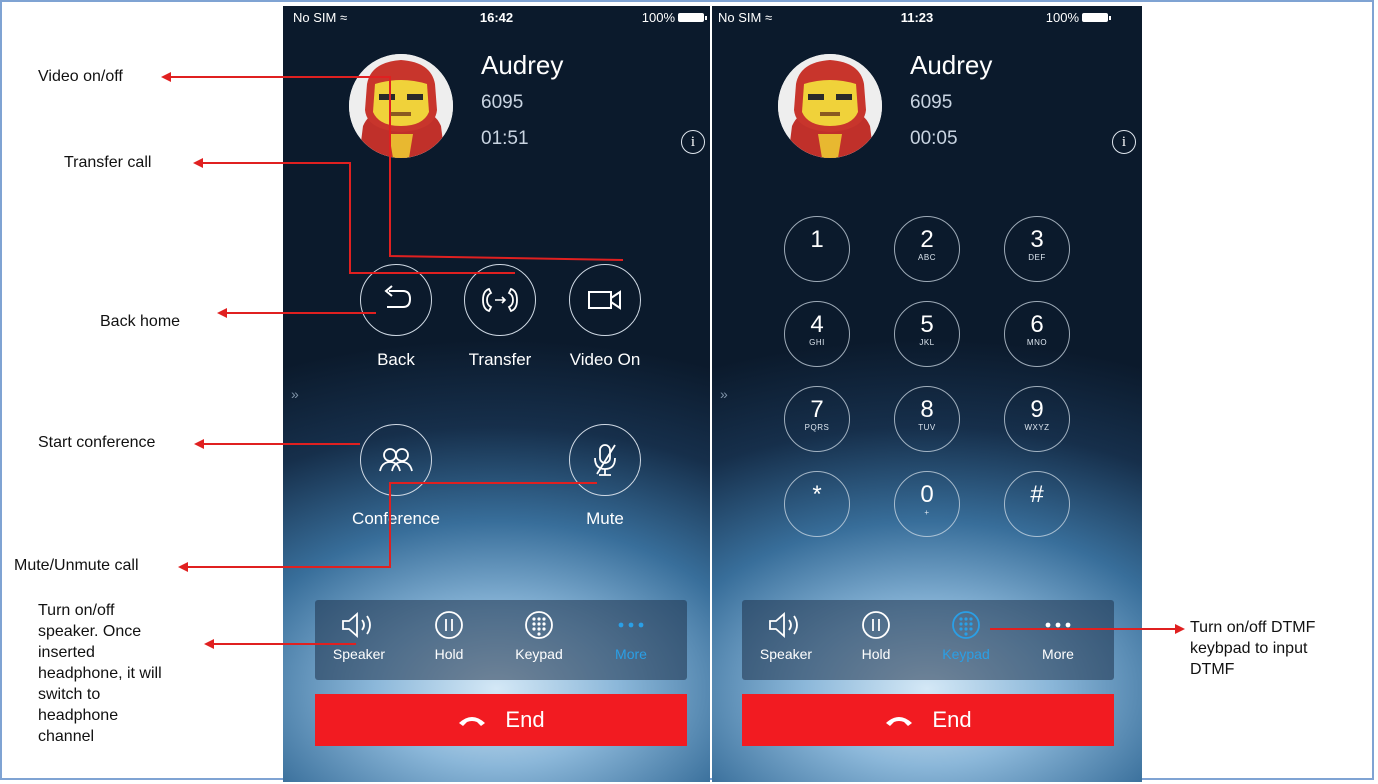  I want to click on key-digit: *, so click(817, 494).